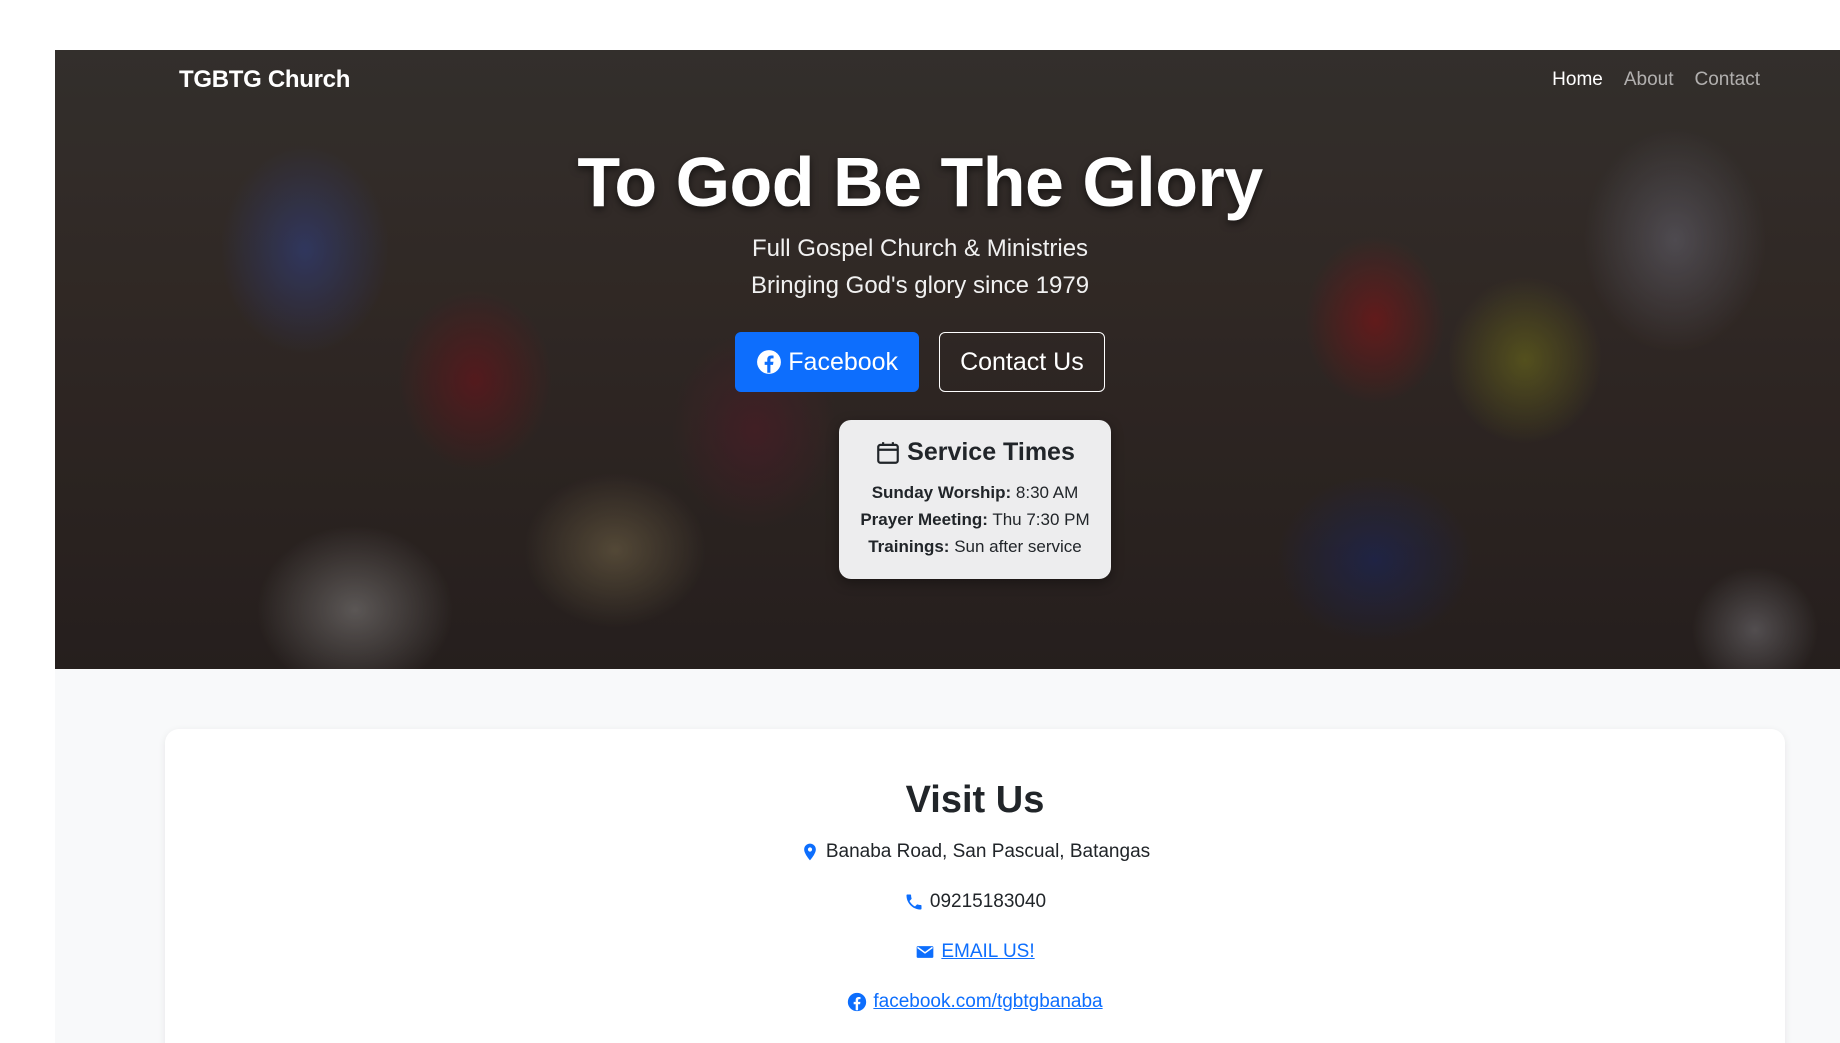 The image size is (1840, 1043). I want to click on service-times-heading: Service Times, so click(975, 452).